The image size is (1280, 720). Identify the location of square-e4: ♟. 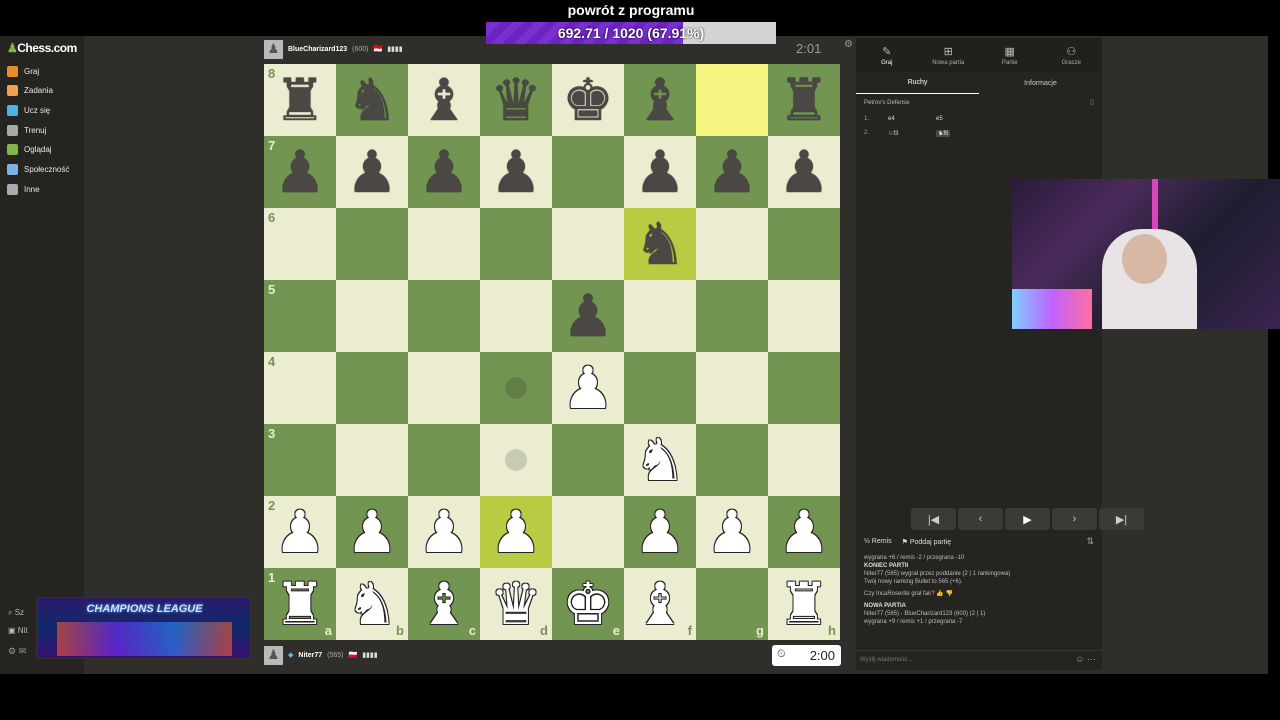
(588, 388).